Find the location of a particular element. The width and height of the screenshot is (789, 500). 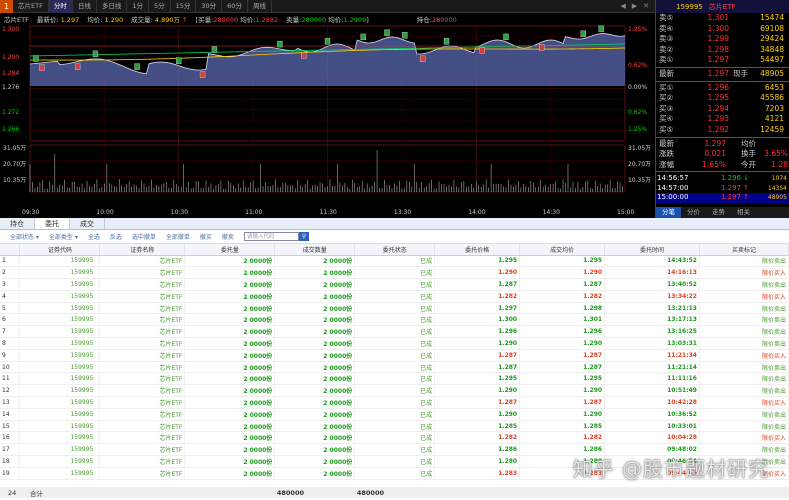

ask-row: 卖⑤ 1.301 15474 is located at coordinates (722, 18).